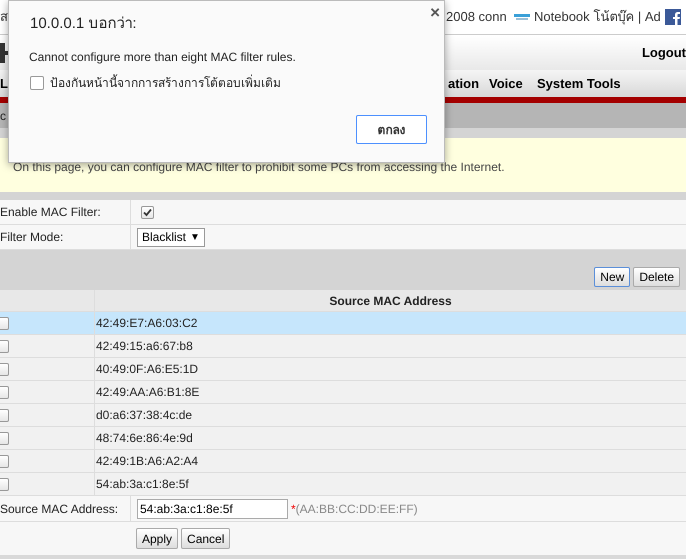 Image resolution: width=686 pixels, height=559 pixels. I want to click on nav-tab: System Tools, so click(579, 83).